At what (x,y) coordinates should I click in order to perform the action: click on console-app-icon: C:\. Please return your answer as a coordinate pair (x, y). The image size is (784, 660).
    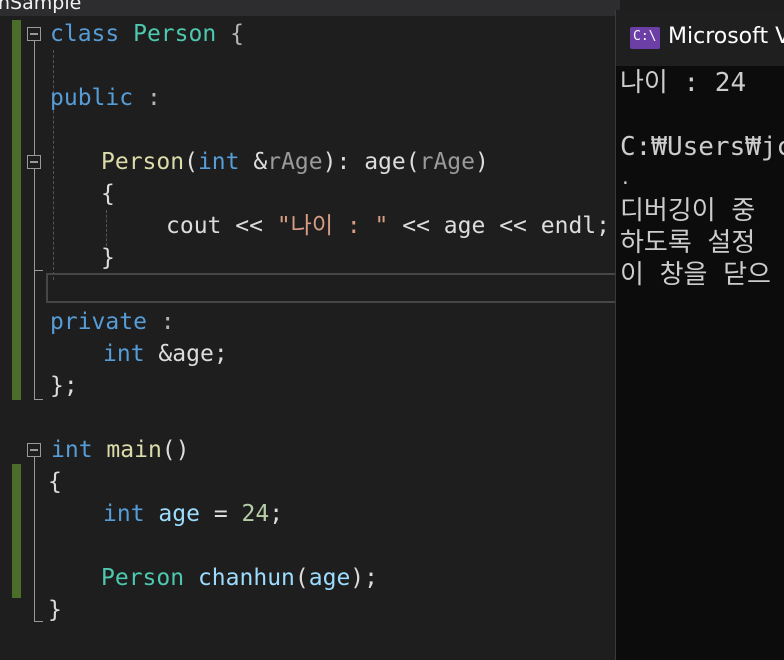
    Looking at the image, I should click on (645, 38).